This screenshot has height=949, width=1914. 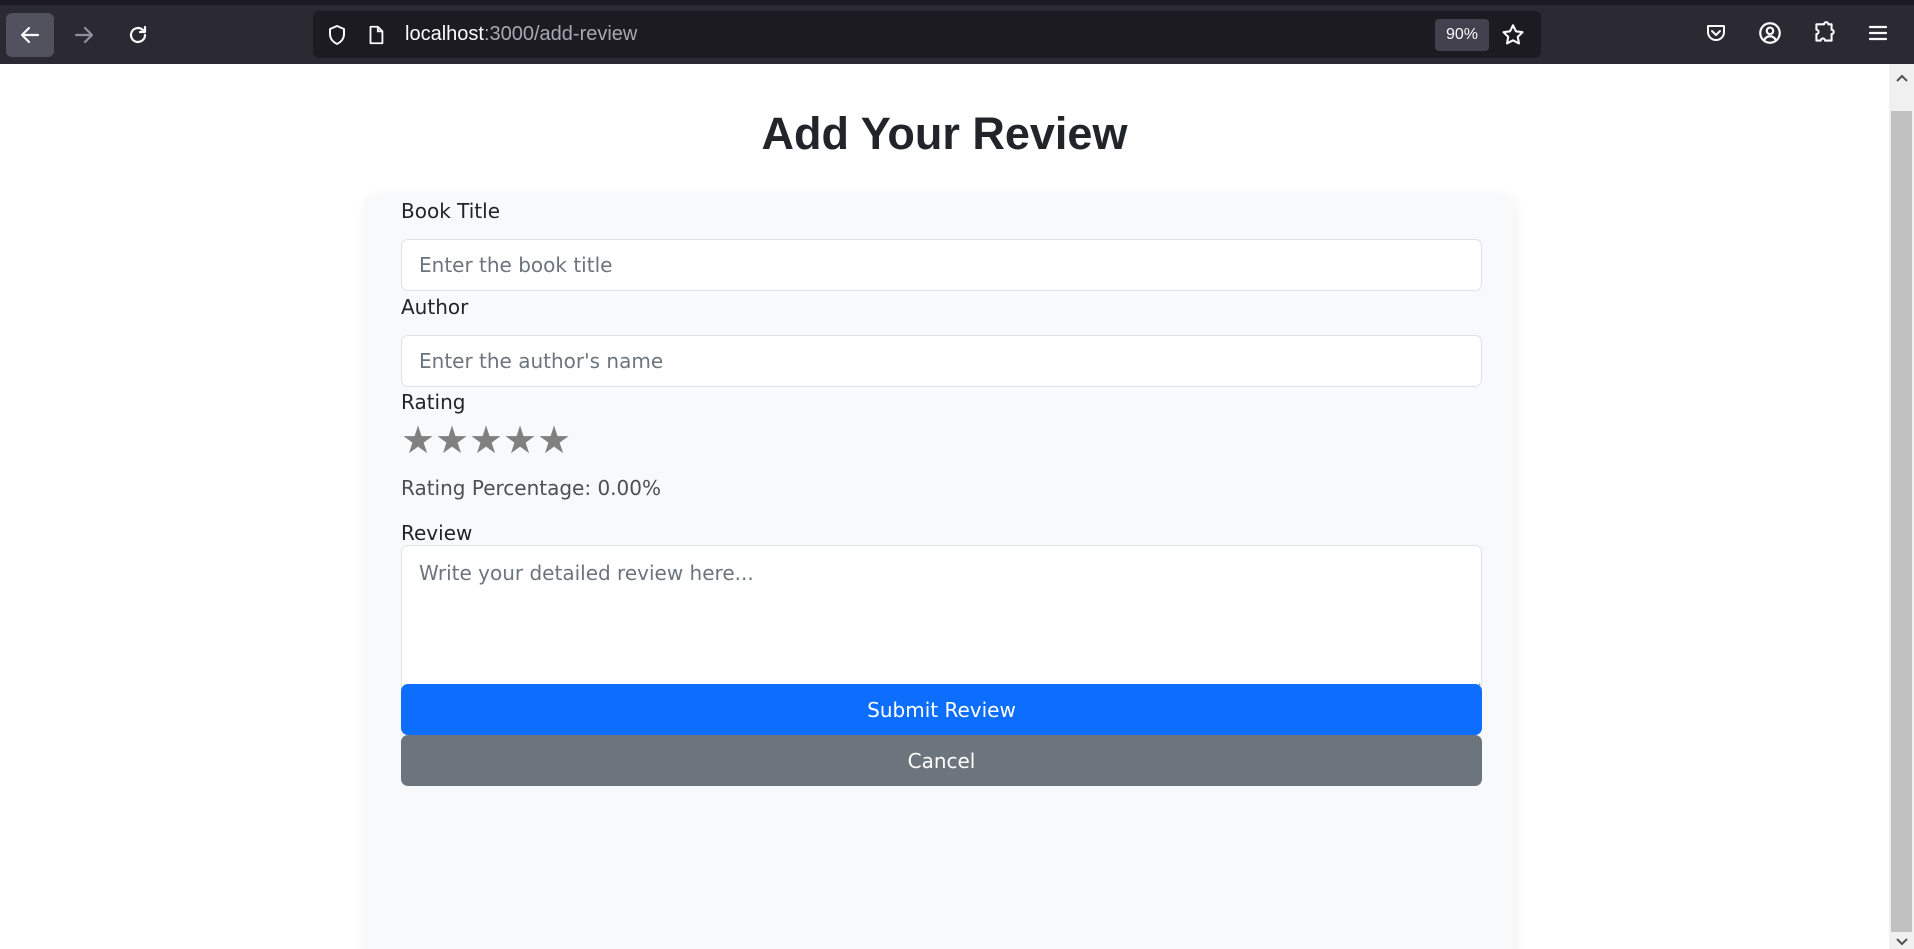 I want to click on url-path: :3000/add-review, so click(x=560, y=34).